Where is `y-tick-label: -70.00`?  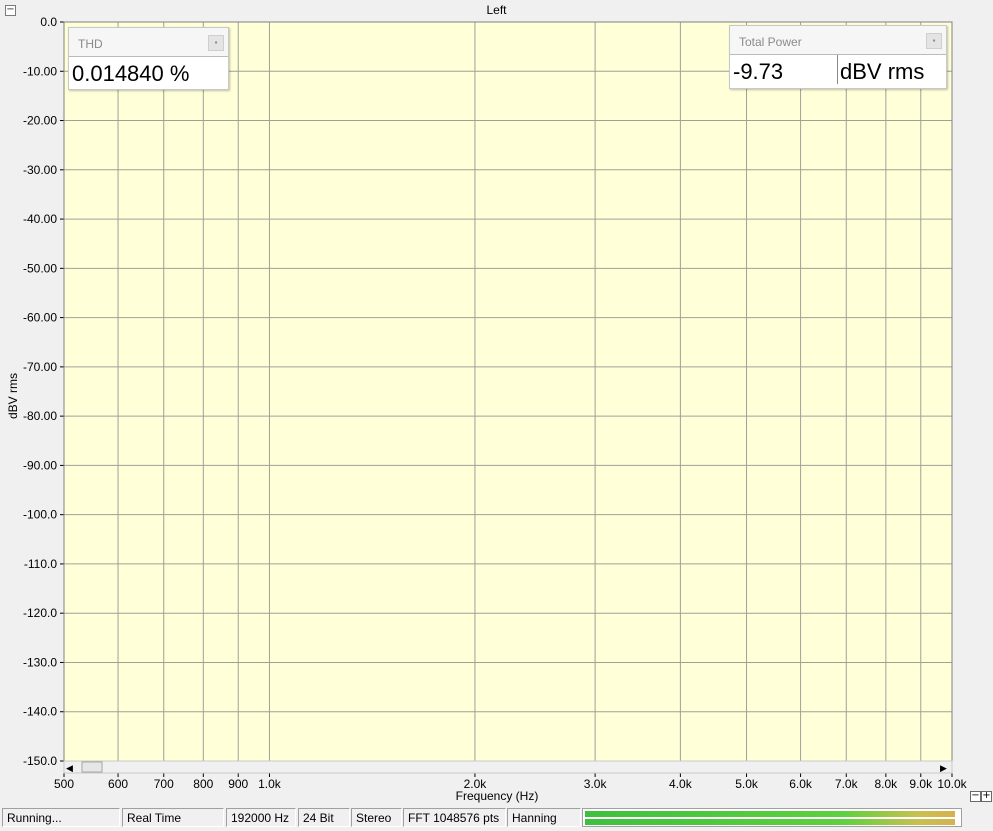
y-tick-label: -70.00 is located at coordinates (40, 367).